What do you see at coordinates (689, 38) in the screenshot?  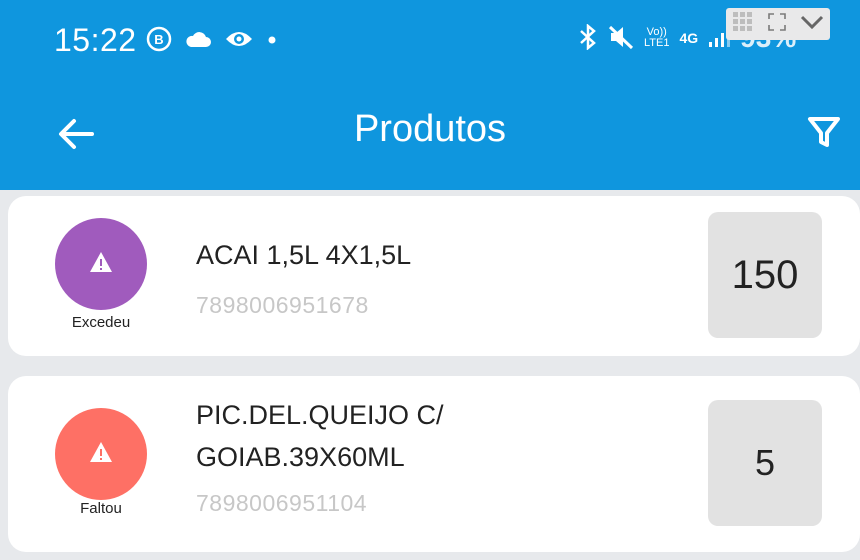 I see `4g-icon: 4G` at bounding box center [689, 38].